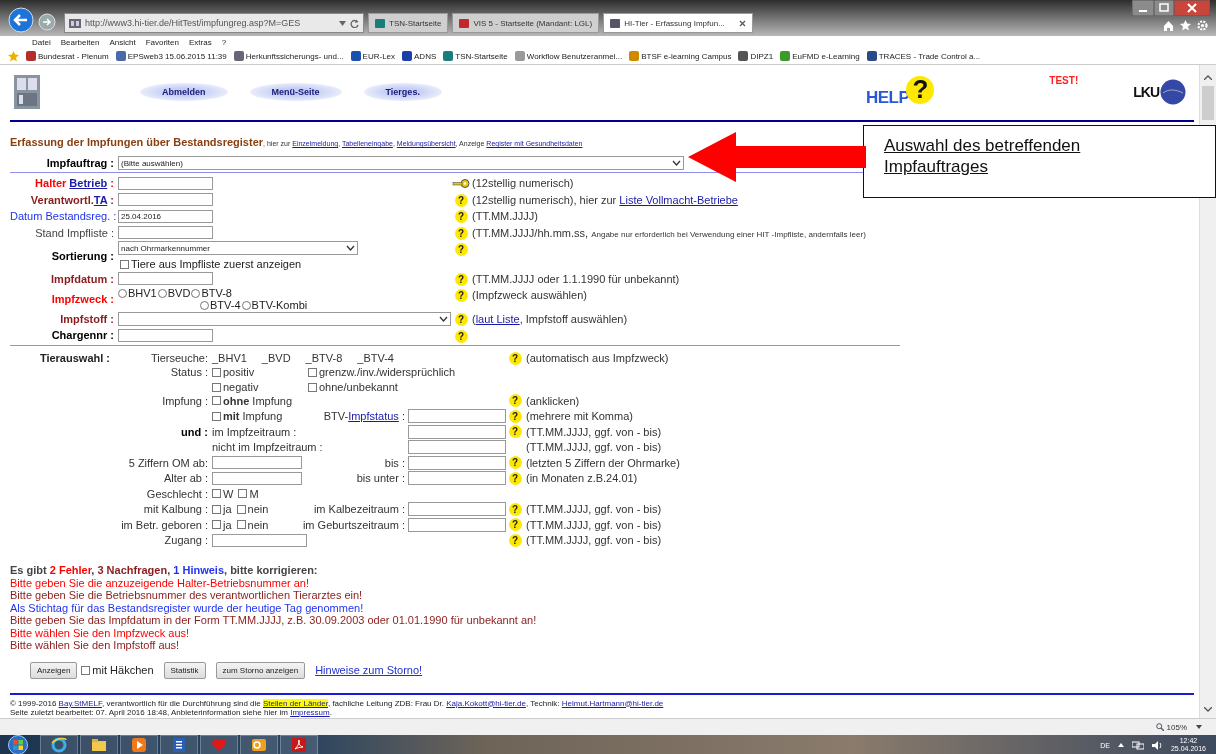 The image size is (1216, 754). What do you see at coordinates (295, 703) in the screenshot?
I see `link: Stellen der Länder` at bounding box center [295, 703].